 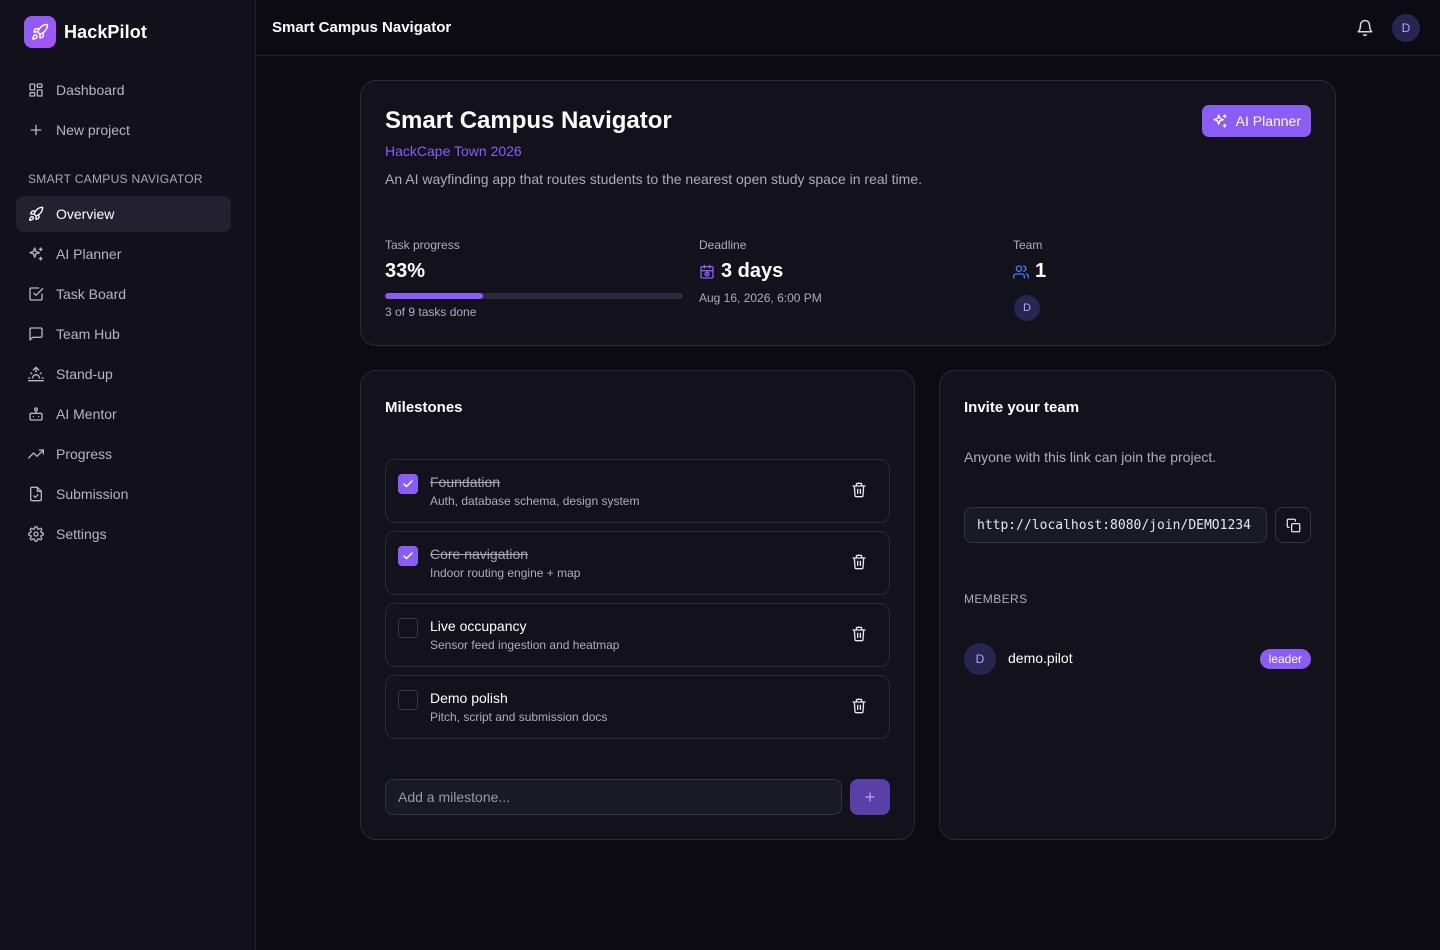 I want to click on dashboard-icon, so click(x=36, y=90).